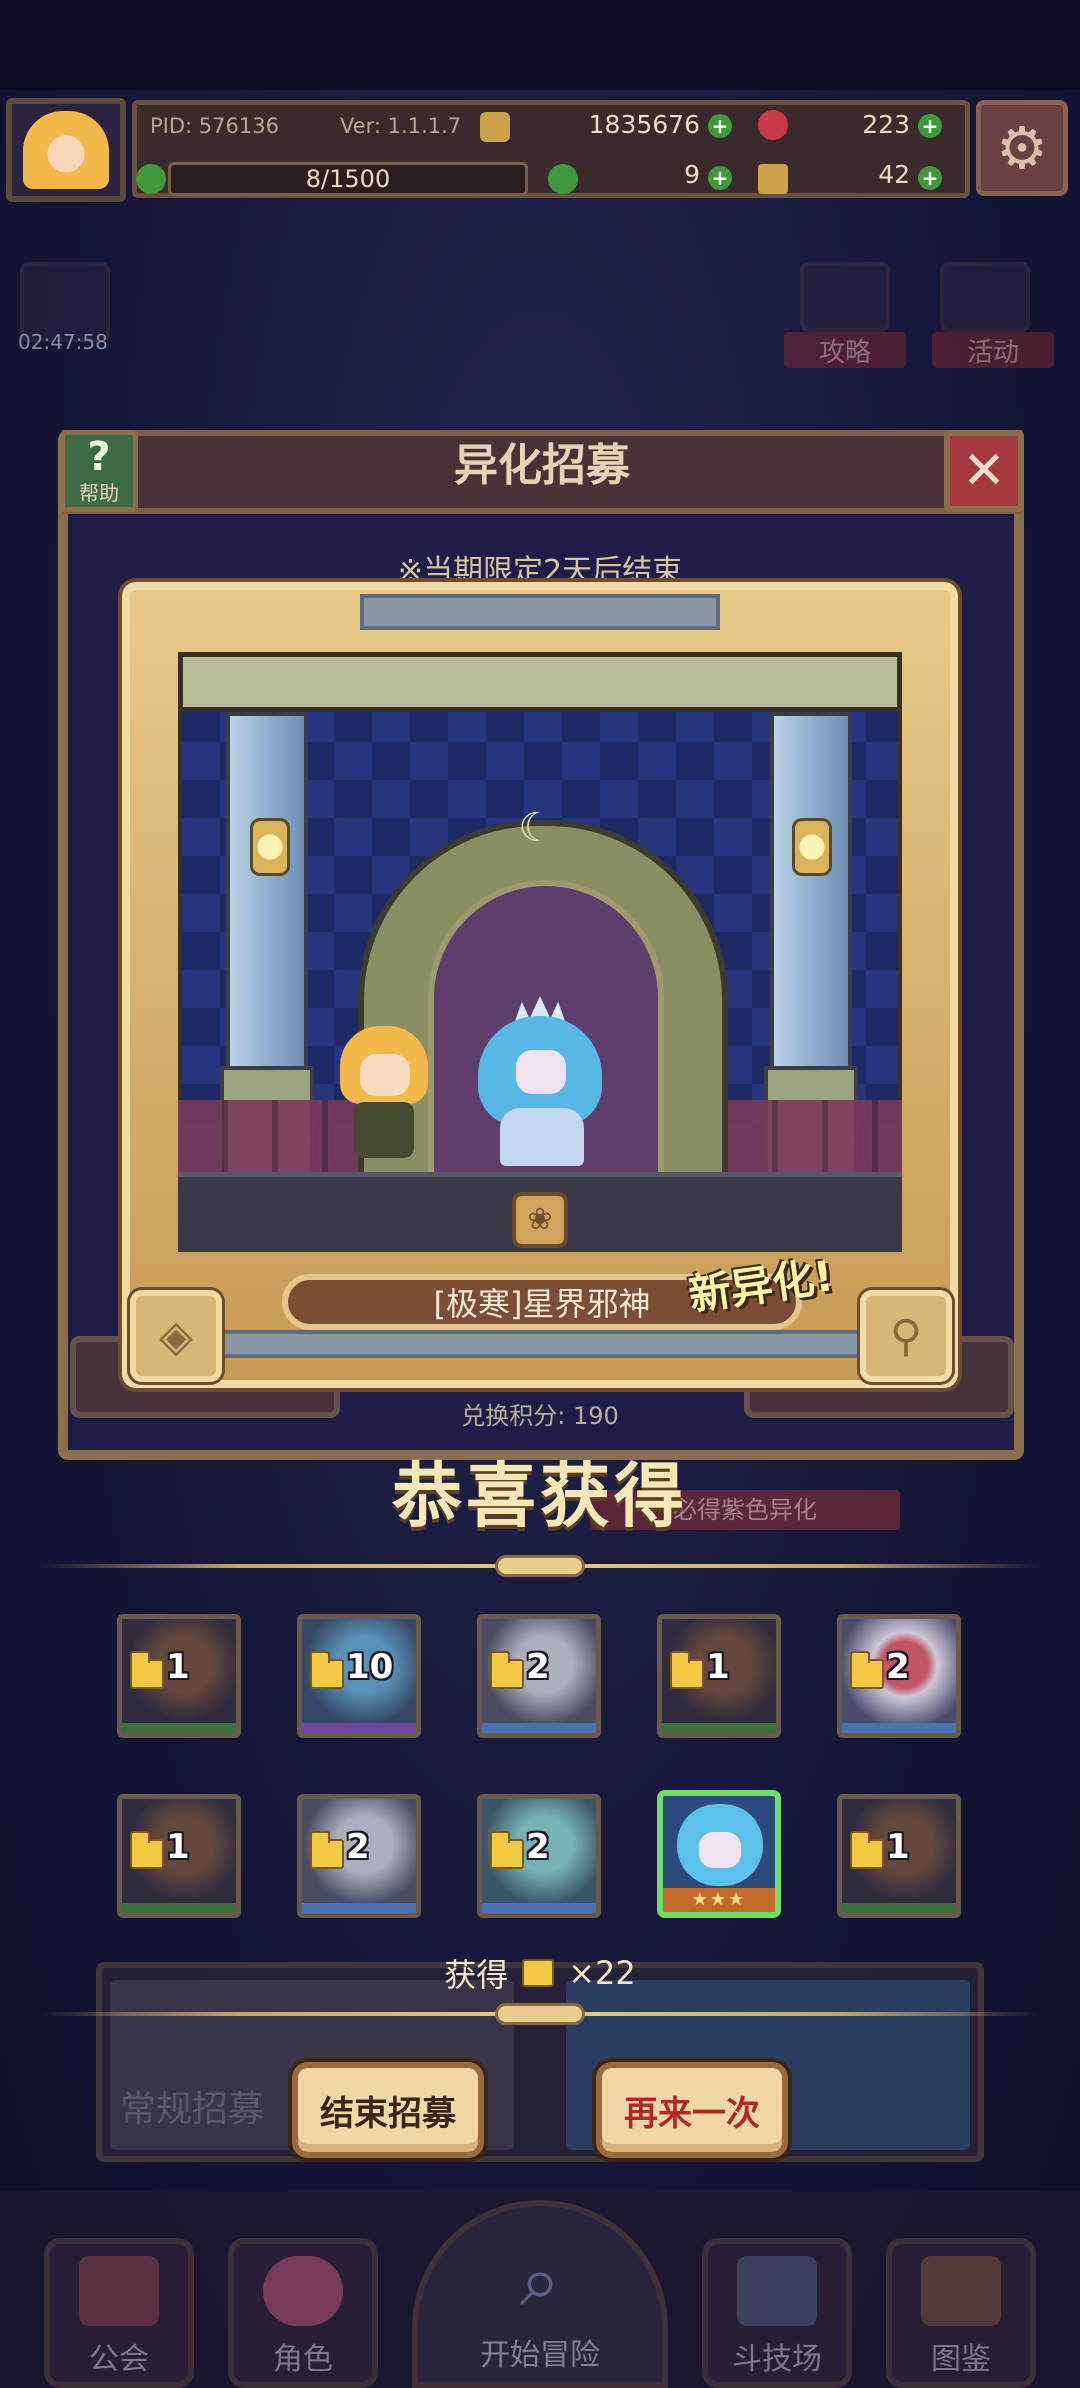 This screenshot has height=2388, width=1080. What do you see at coordinates (540, 682) in the screenshot?
I see `scene-ceiling` at bounding box center [540, 682].